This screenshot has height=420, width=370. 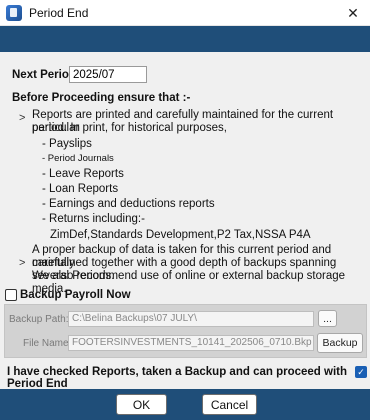 I want to click on list-item-period-journals: - Period Journals, so click(x=78, y=158).